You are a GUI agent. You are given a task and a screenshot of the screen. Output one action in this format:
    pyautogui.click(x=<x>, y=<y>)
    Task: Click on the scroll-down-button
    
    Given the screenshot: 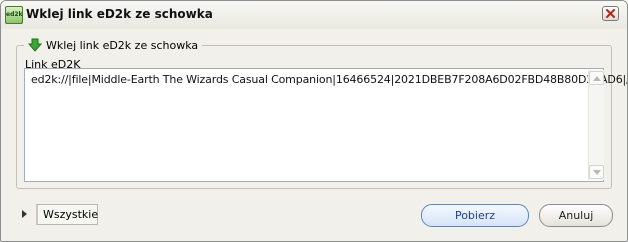 What is the action you would take?
    pyautogui.click(x=596, y=172)
    